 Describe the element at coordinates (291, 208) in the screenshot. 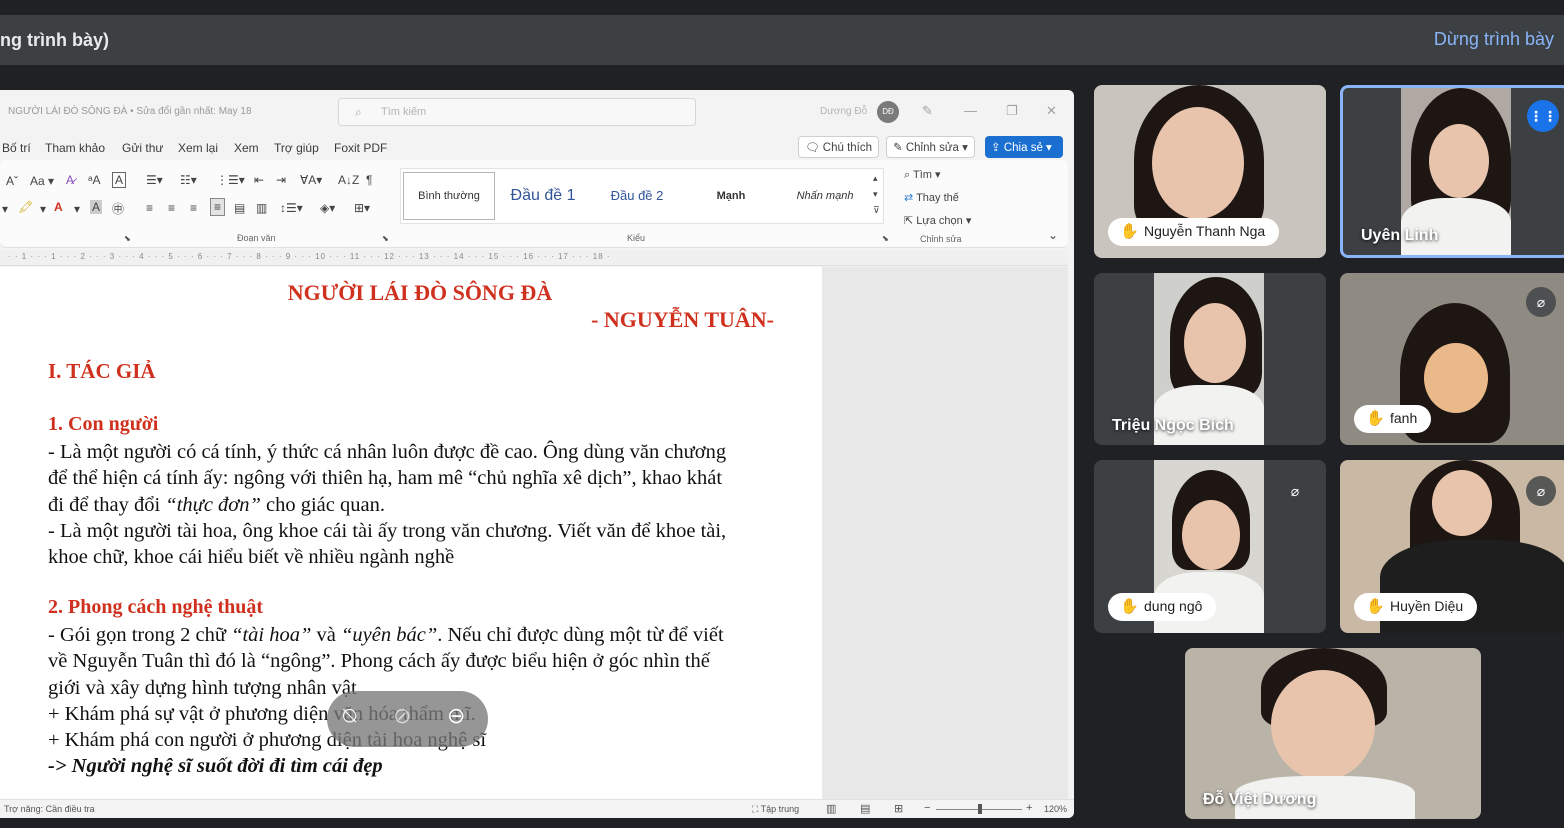

I see `line-spacing-icon: ↕☰▾` at that location.